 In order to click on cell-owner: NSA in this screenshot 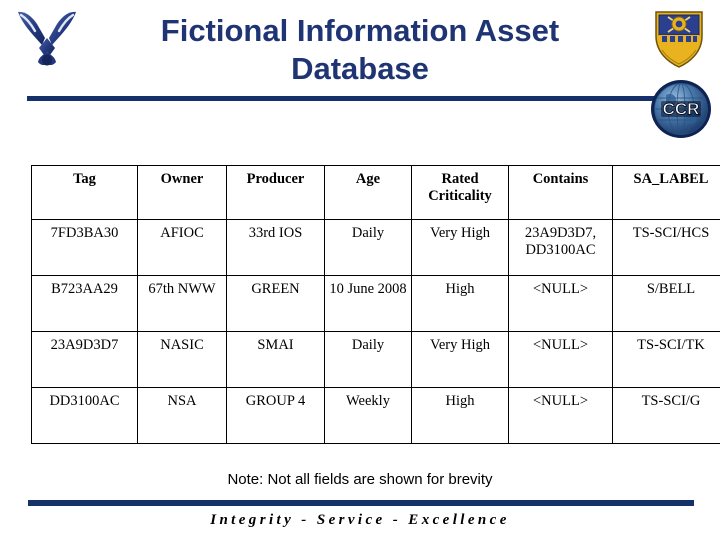, I will do `click(182, 415)`.